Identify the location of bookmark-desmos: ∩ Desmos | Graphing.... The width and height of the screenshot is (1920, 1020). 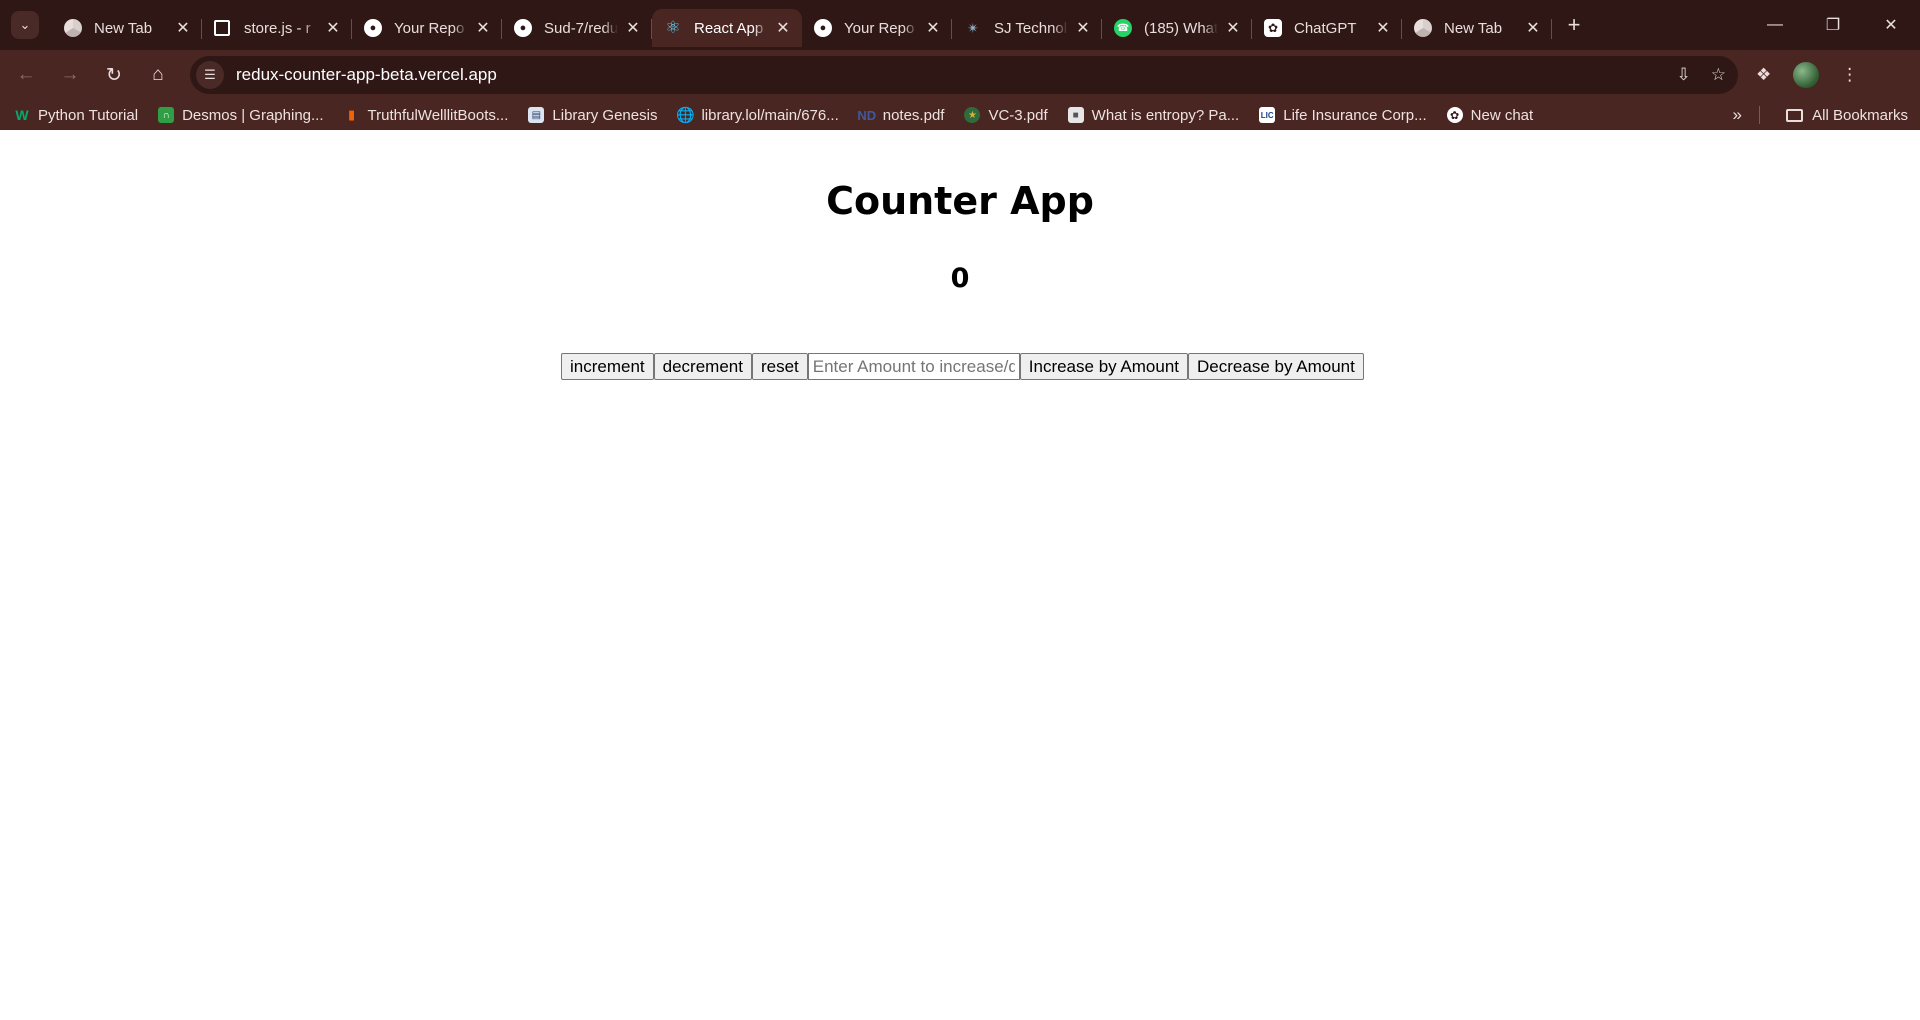
(241, 115).